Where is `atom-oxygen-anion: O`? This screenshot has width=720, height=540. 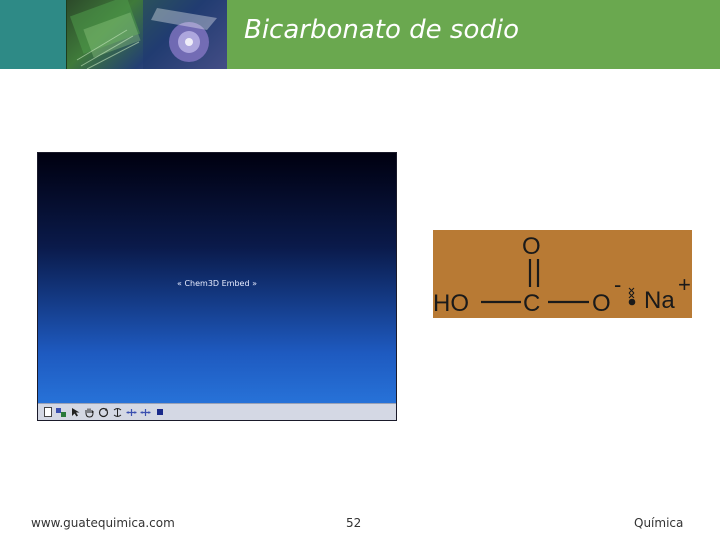 atom-oxygen-anion: O is located at coordinates (601, 303).